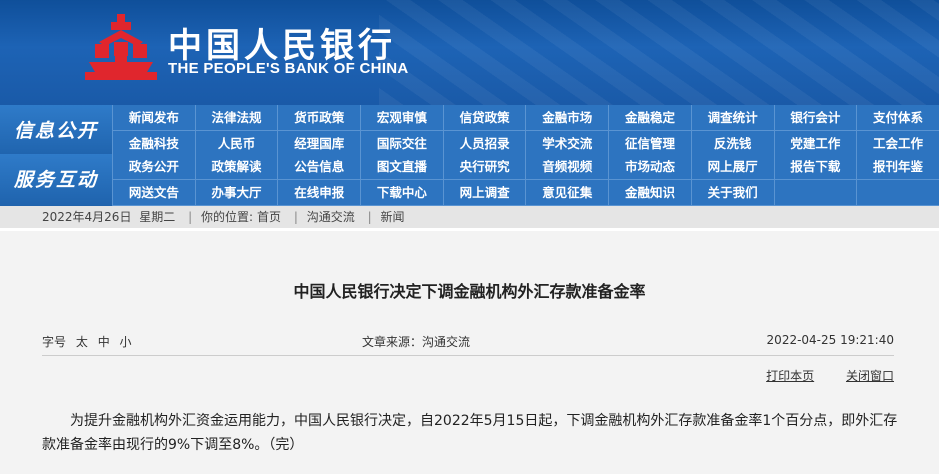 Image resolution: width=939 pixels, height=474 pixels. Describe the element at coordinates (82, 342) in the screenshot. I see `font-size-large: 太` at that location.